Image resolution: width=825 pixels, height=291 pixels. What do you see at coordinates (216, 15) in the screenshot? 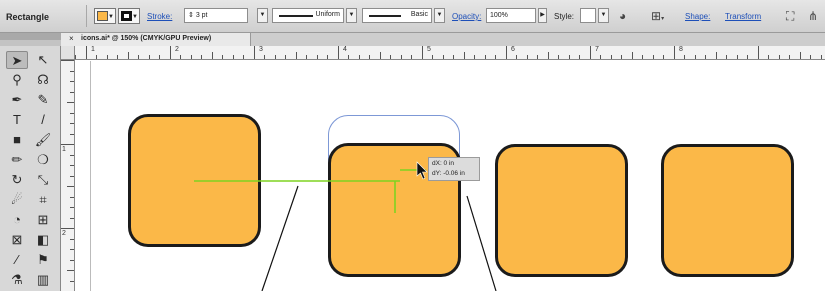
I see `stroke-weight-field: ⇕ 3 pt` at bounding box center [216, 15].